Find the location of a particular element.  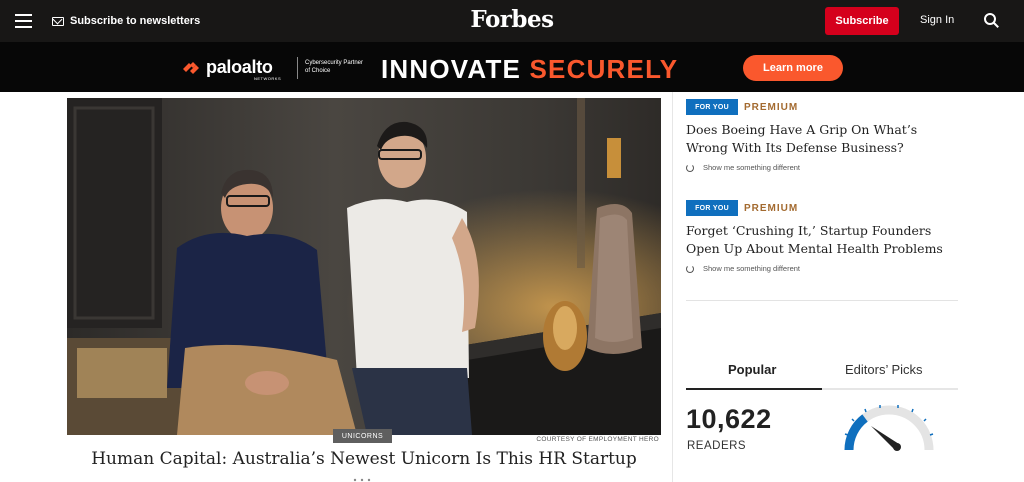

ad-divider is located at coordinates (297, 68).